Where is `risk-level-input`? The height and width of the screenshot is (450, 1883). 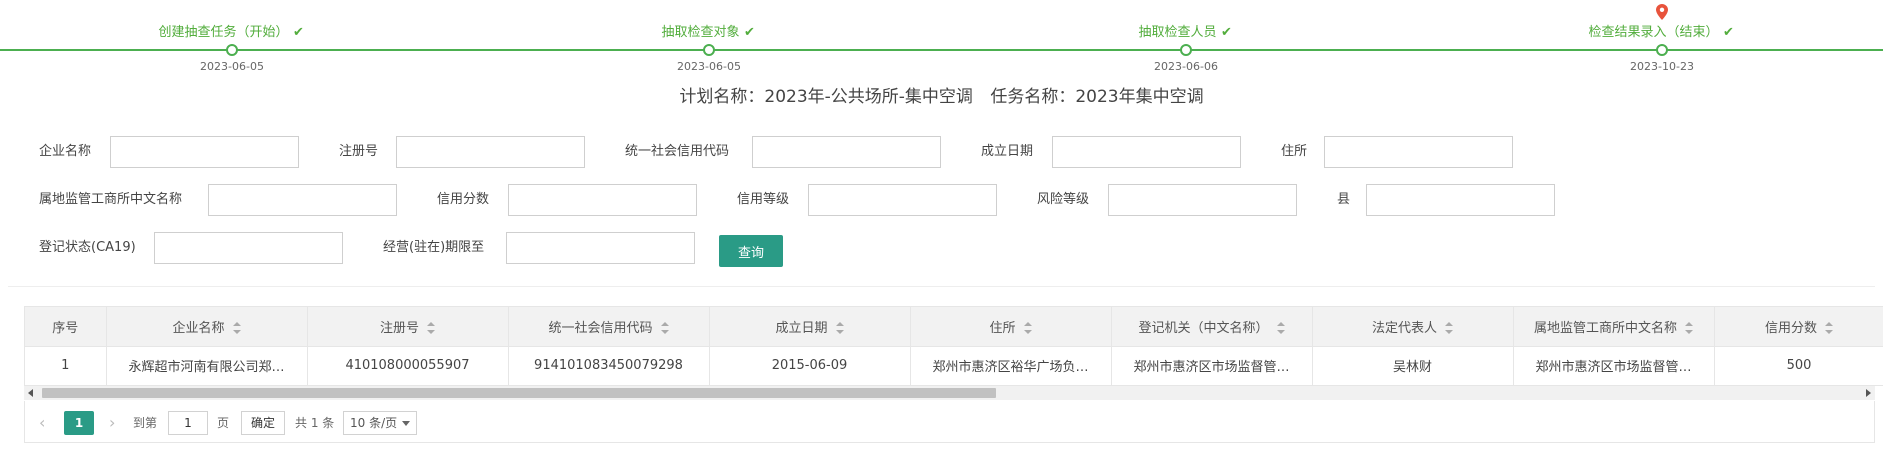 risk-level-input is located at coordinates (1202, 200).